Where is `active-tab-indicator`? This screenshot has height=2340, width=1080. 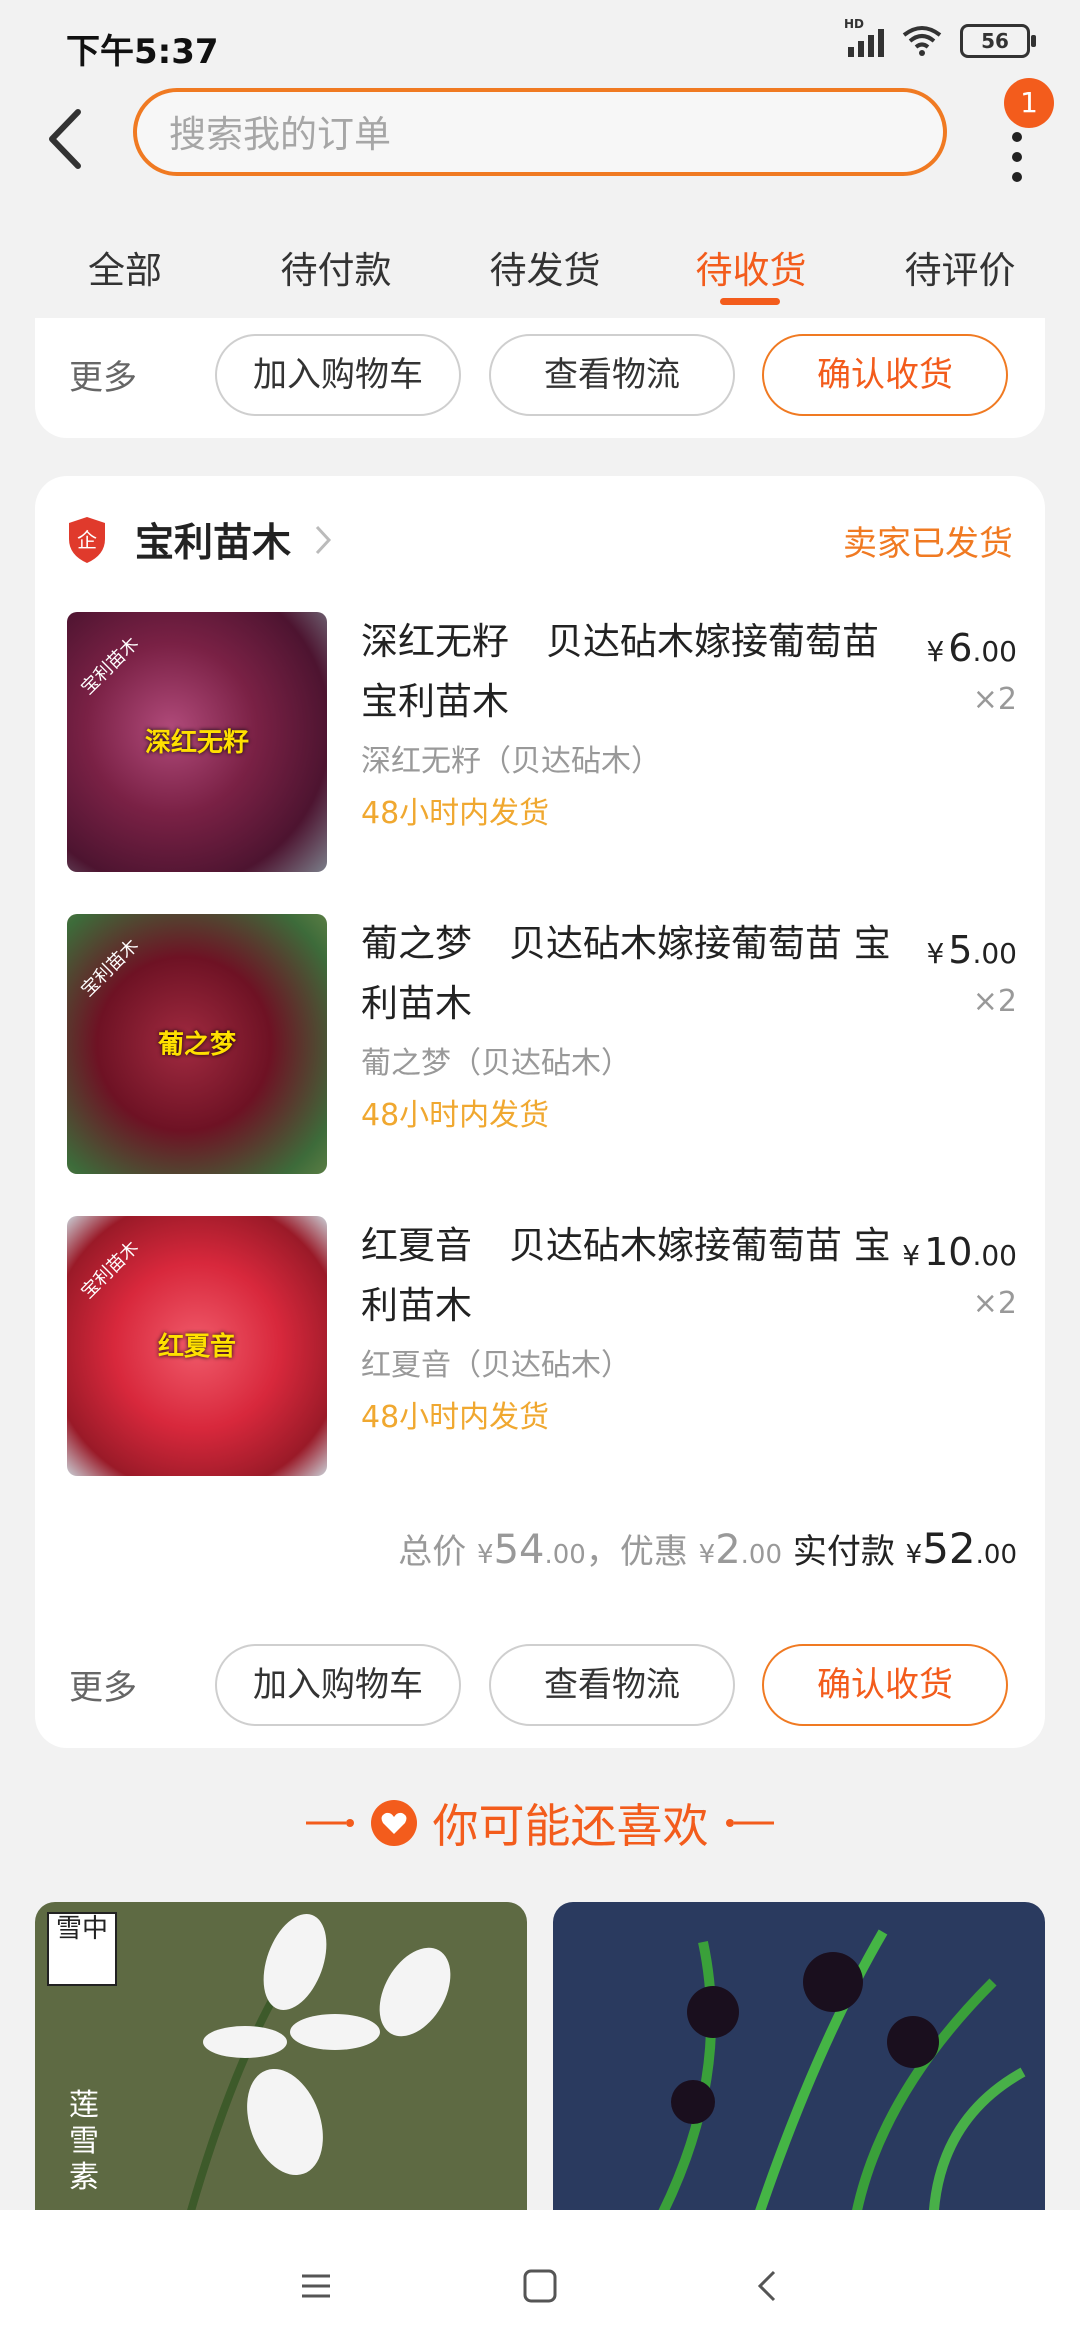
active-tab-indicator is located at coordinates (750, 301).